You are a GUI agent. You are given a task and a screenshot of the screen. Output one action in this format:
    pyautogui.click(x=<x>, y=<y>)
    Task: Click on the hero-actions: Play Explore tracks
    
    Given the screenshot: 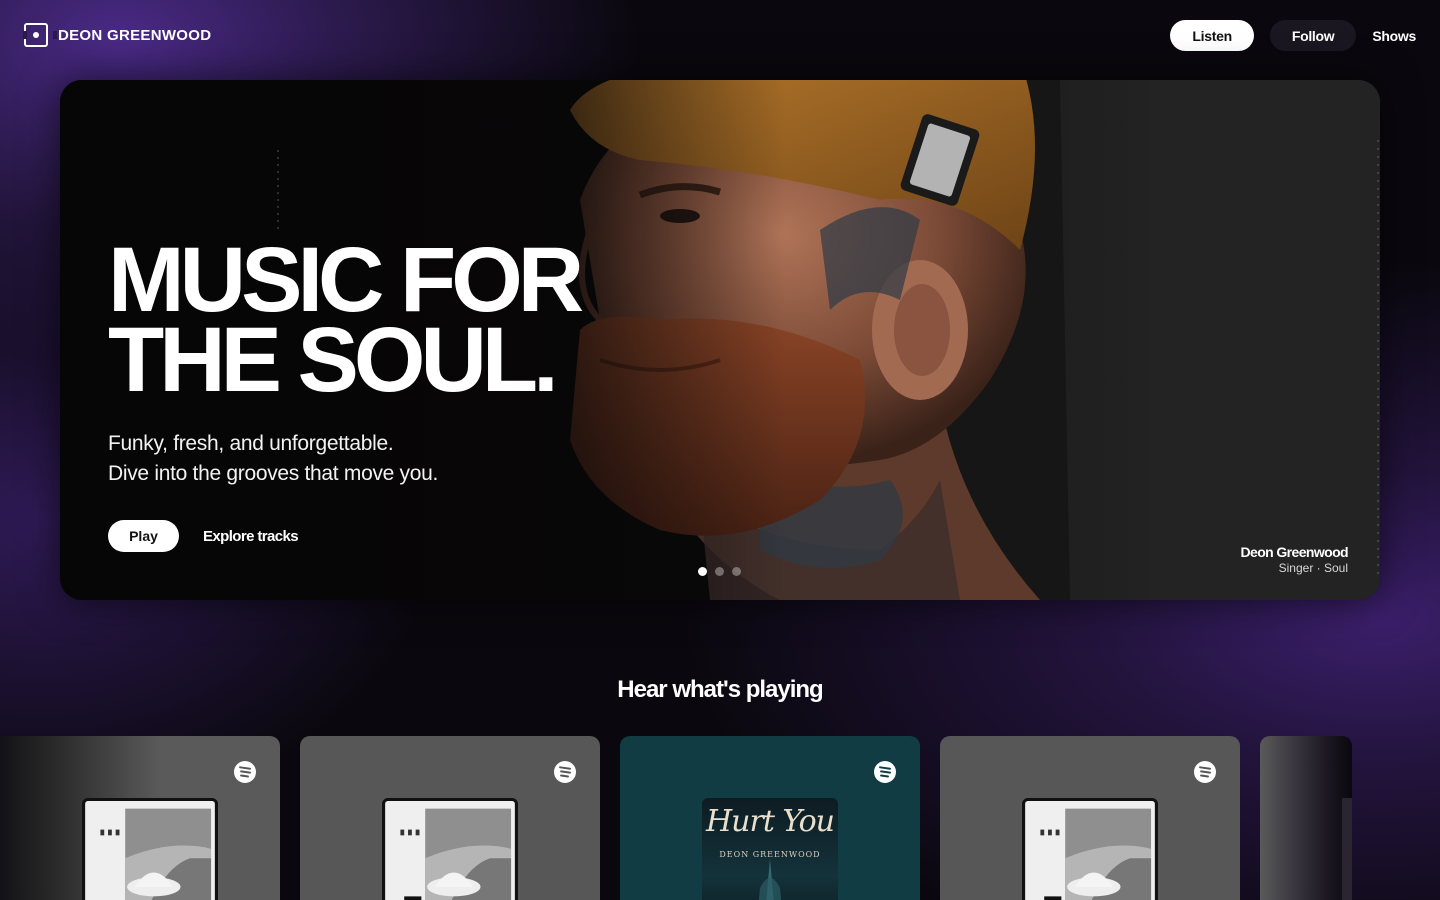 What is the action you would take?
    pyautogui.click(x=203, y=536)
    